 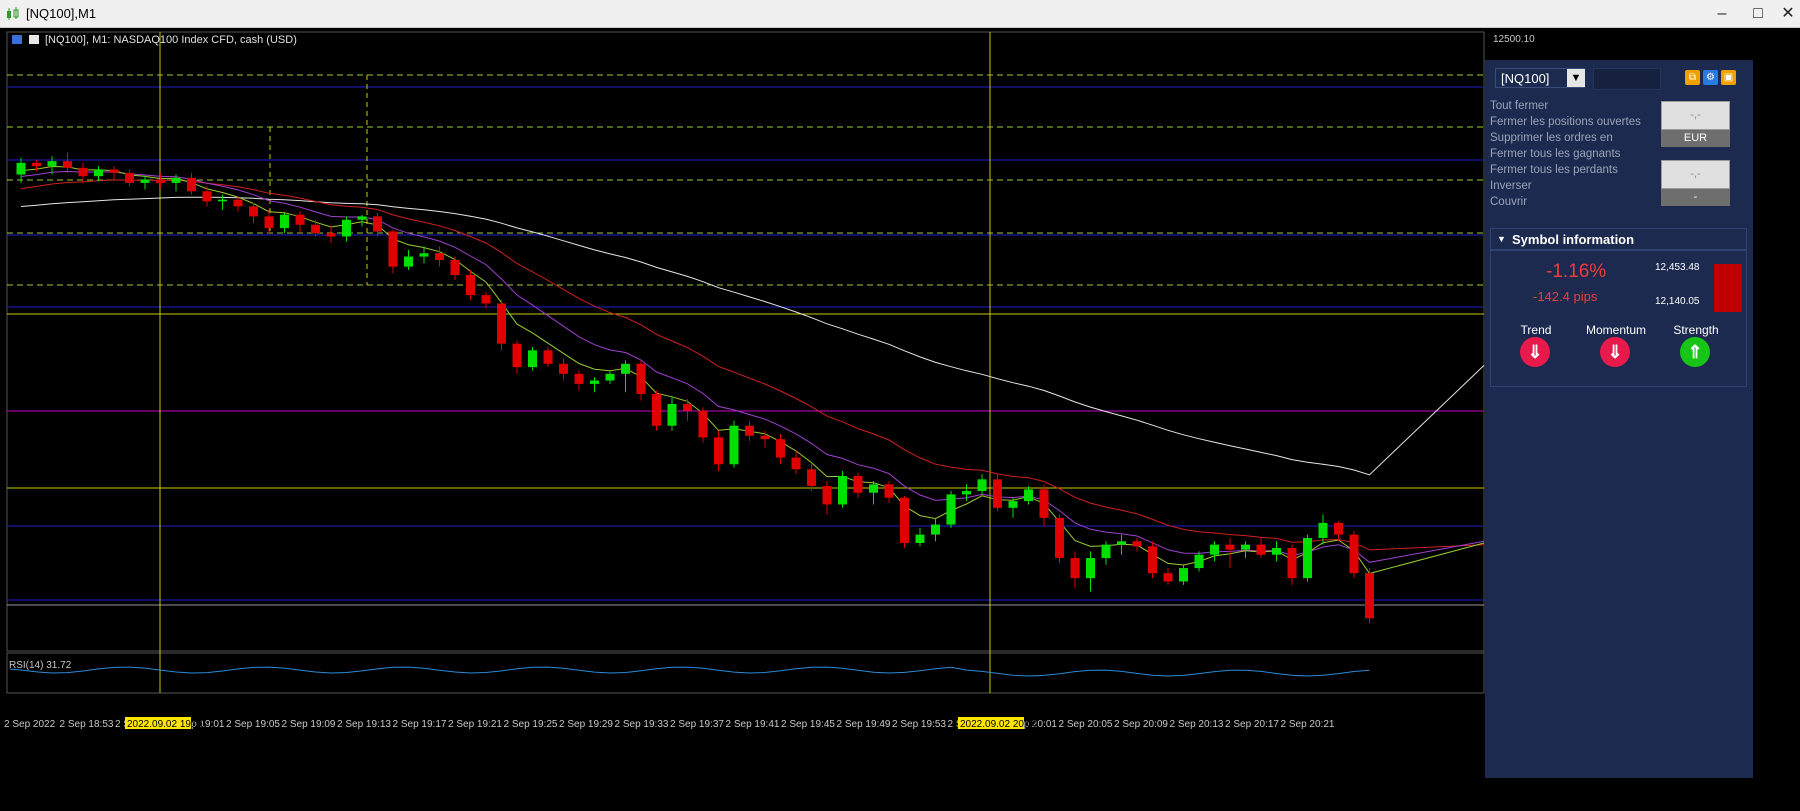 I want to click on time-axis-label: 2 Sep 20:05, so click(x=1086, y=724).